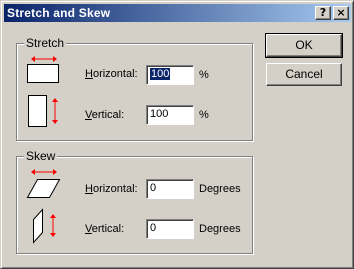 Image resolution: width=354 pixels, height=269 pixels. I want to click on skew-group-label: Skew, so click(41, 156).